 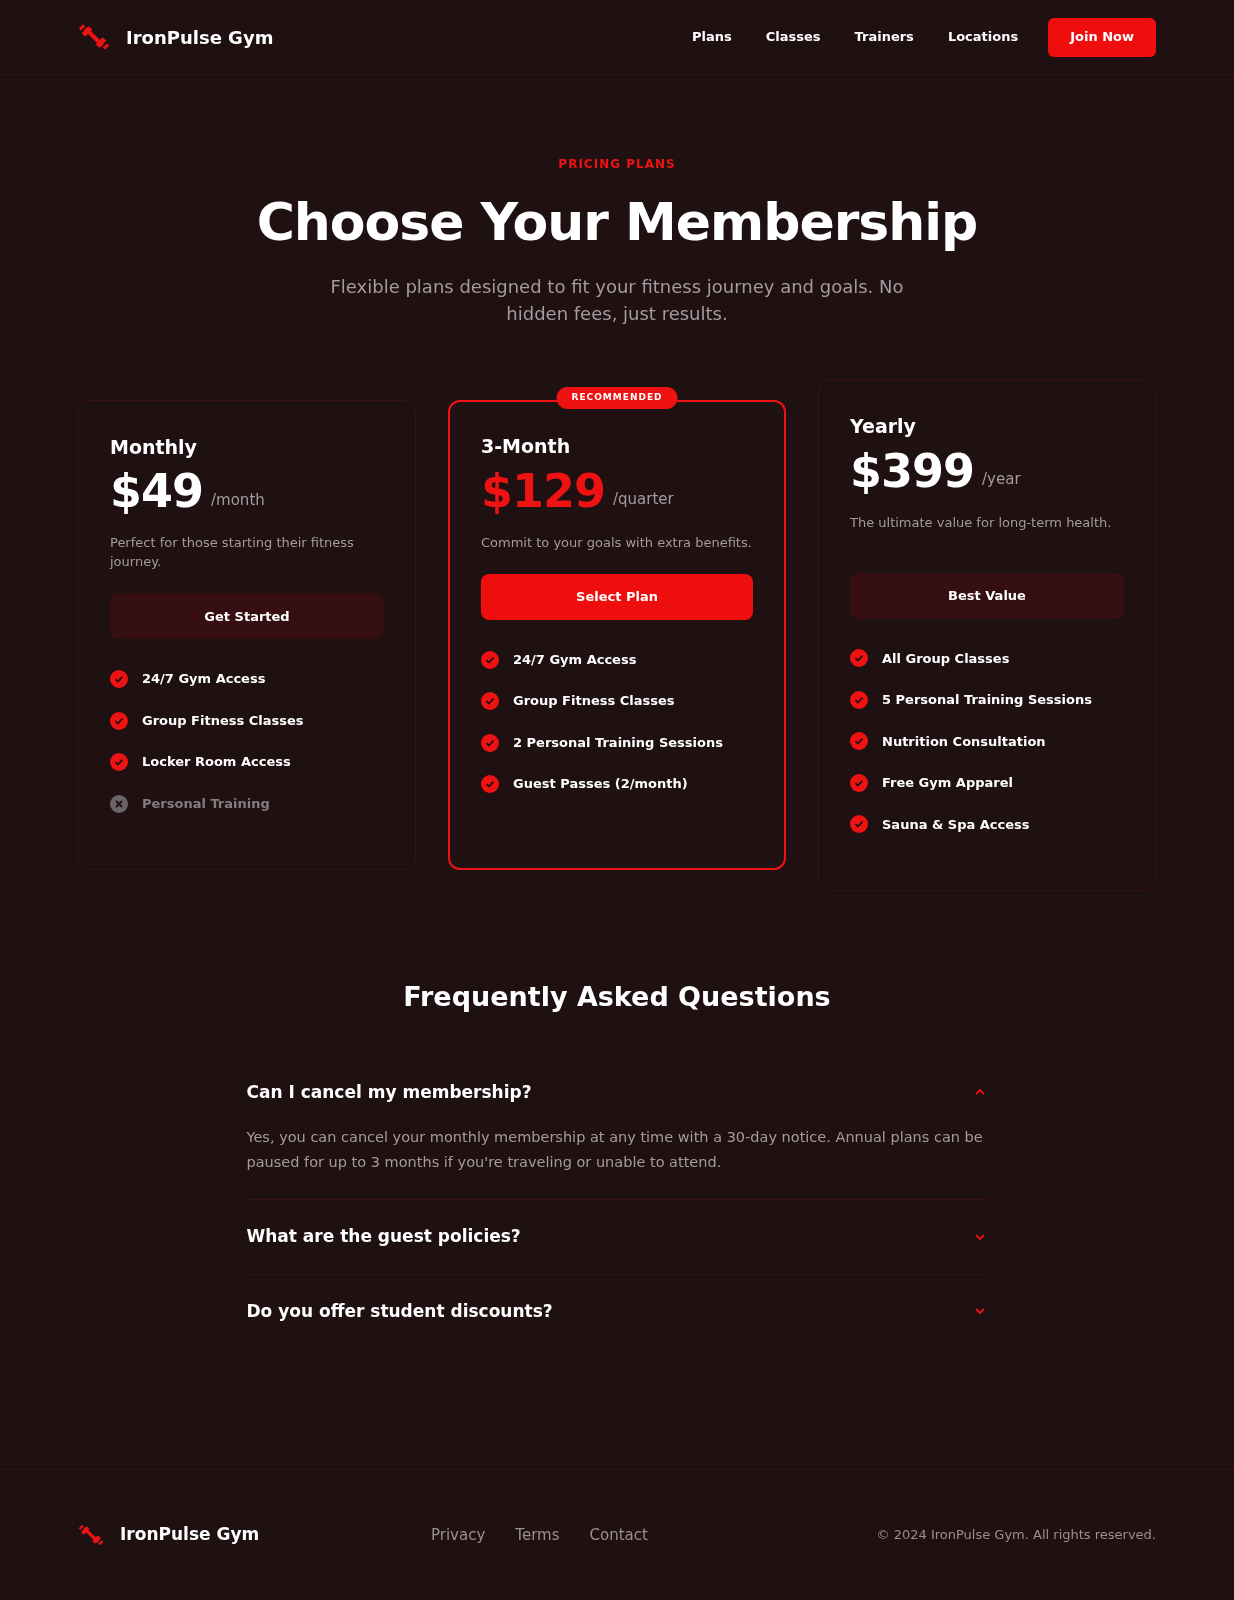 I want to click on faq-title: Frequently Asked Questions, so click(x=617, y=997).